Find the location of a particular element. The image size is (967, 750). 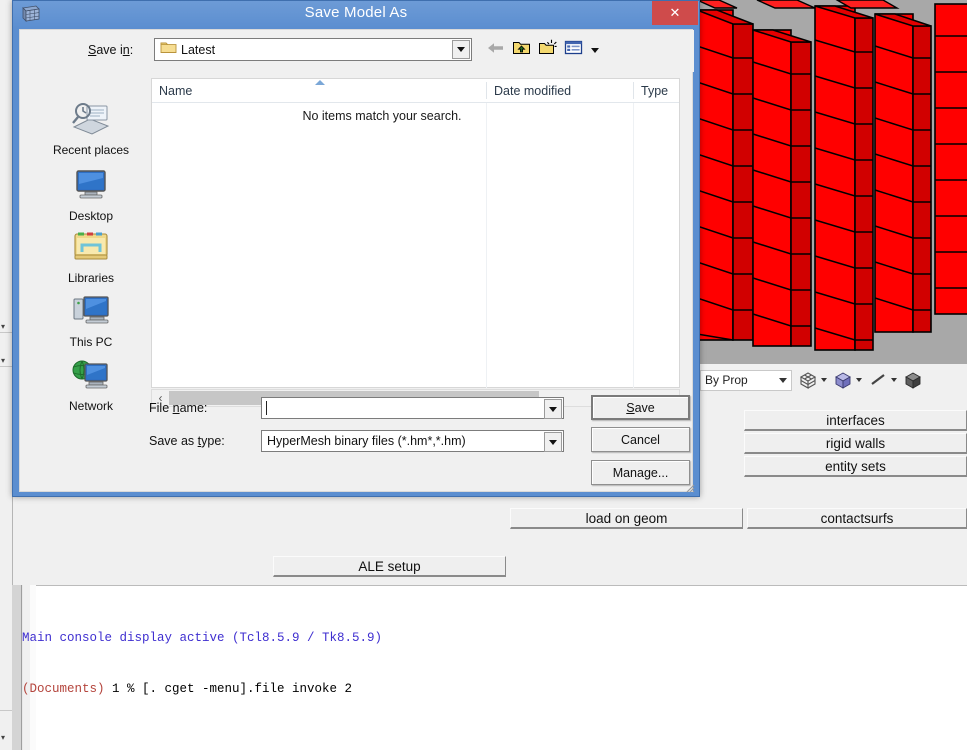

save-in-row: Save in: Latest is located at coordinates (357, 51).